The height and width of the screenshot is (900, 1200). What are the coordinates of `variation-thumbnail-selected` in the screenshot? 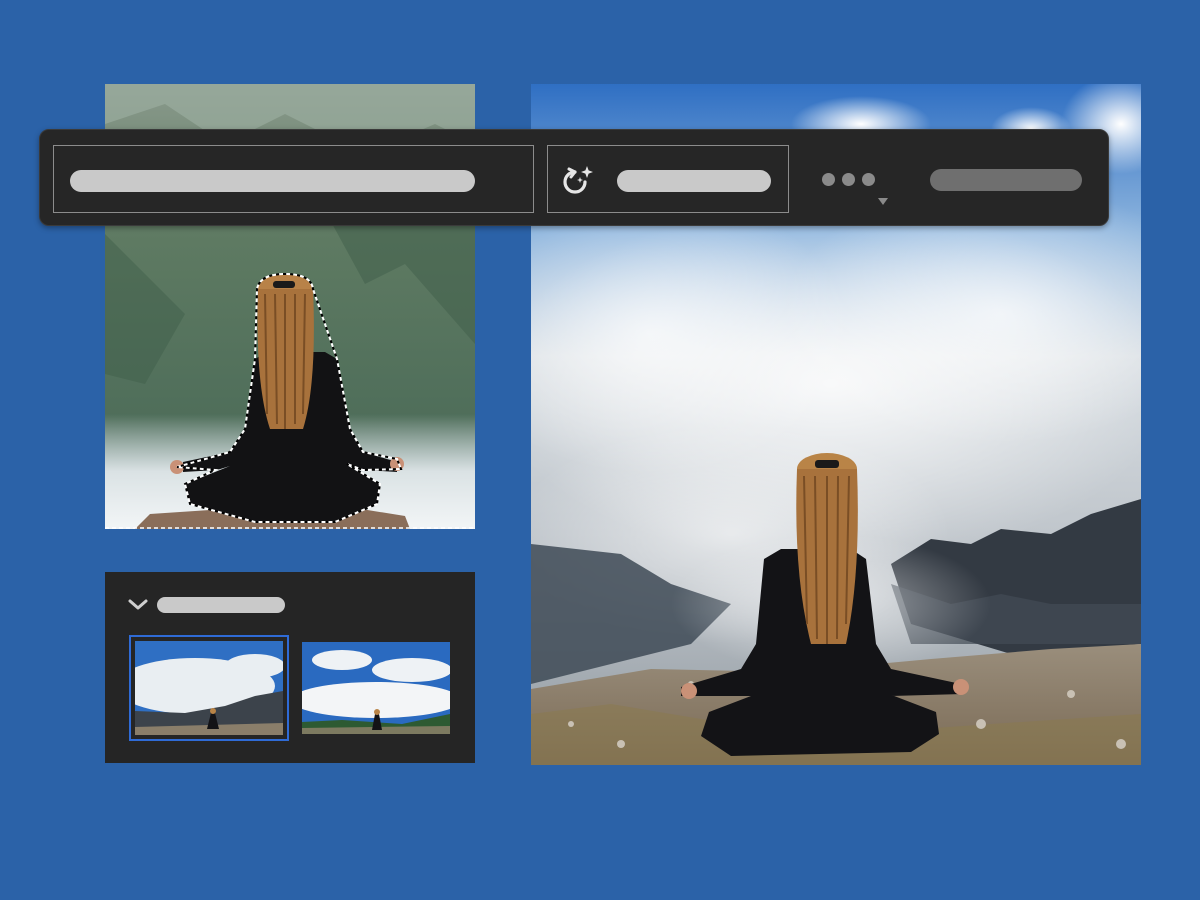 It's located at (209, 688).